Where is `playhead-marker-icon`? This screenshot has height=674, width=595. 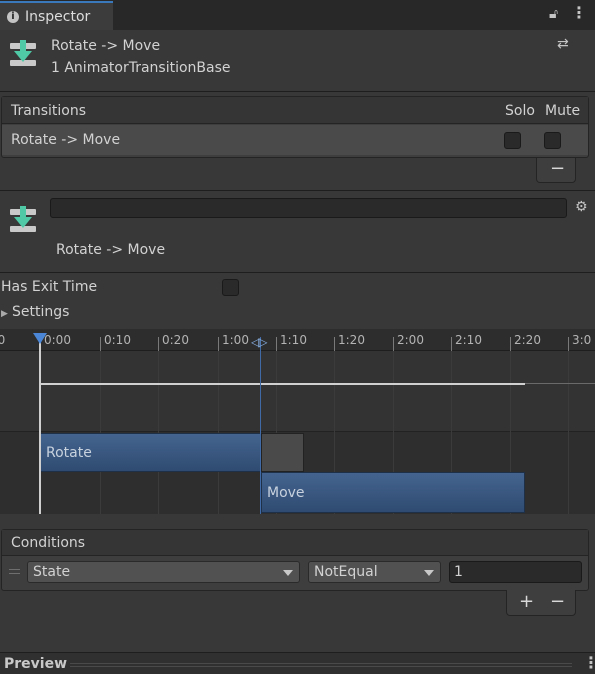
playhead-marker-icon is located at coordinates (40, 338).